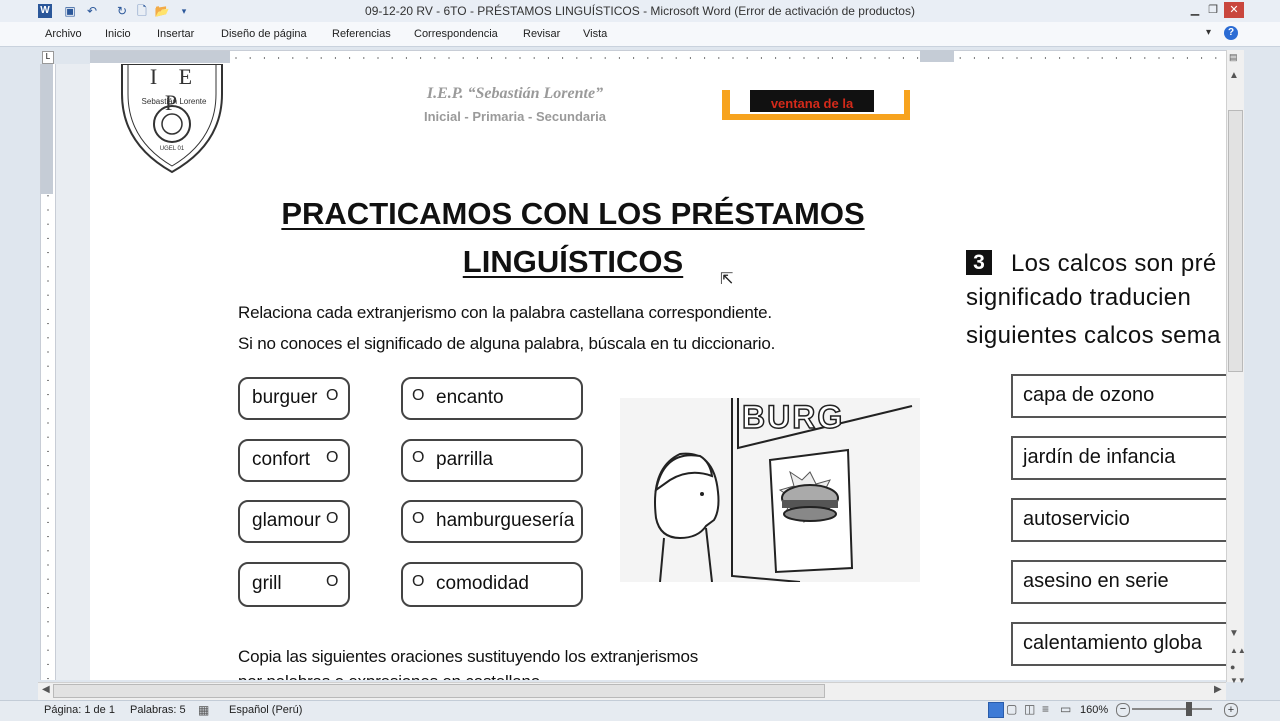 The height and width of the screenshot is (721, 1280). Describe the element at coordinates (1011, 709) in the screenshot. I see `full-screen-view-icon: ▢` at that location.